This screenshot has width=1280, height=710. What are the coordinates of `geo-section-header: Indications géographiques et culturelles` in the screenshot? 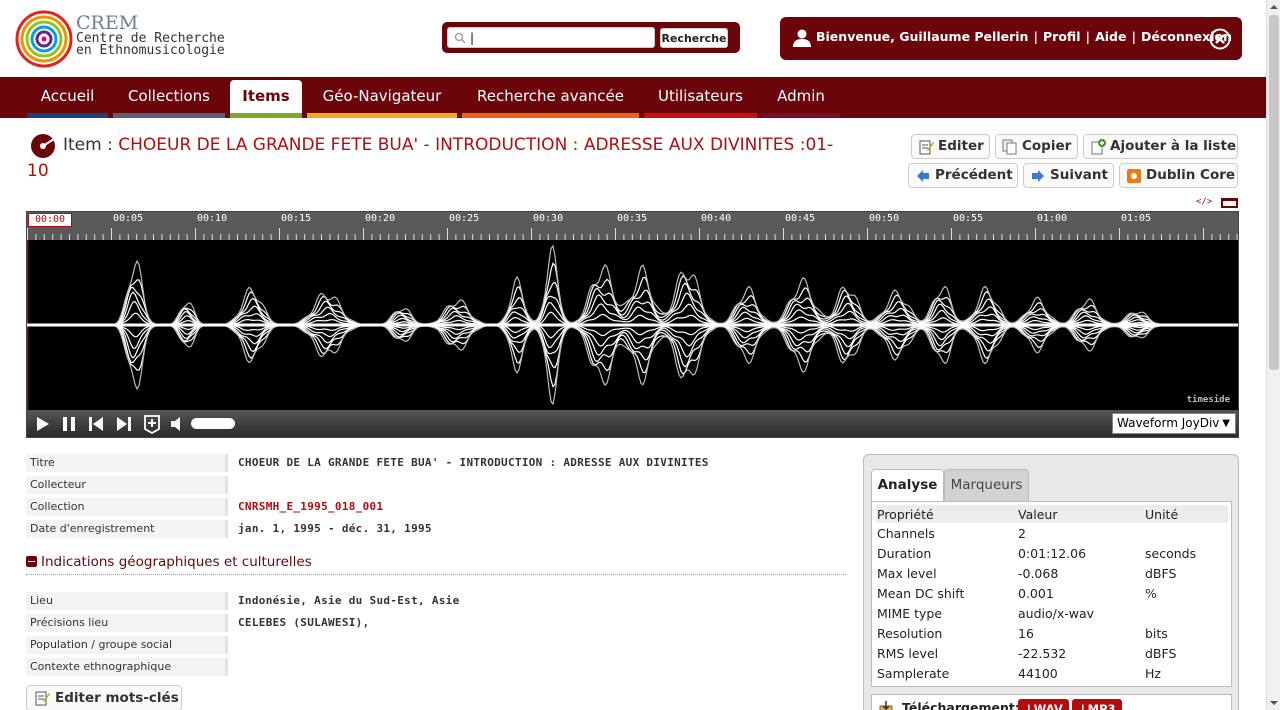 It's located at (436, 564).